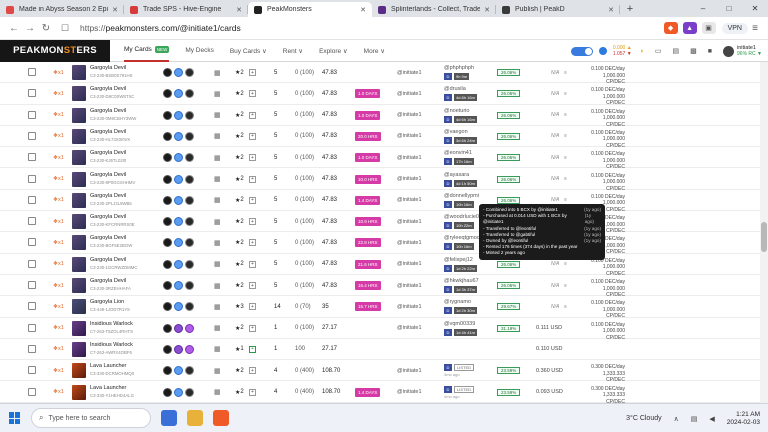  I want to click on new-tab-icon: +, so click(630, 9).